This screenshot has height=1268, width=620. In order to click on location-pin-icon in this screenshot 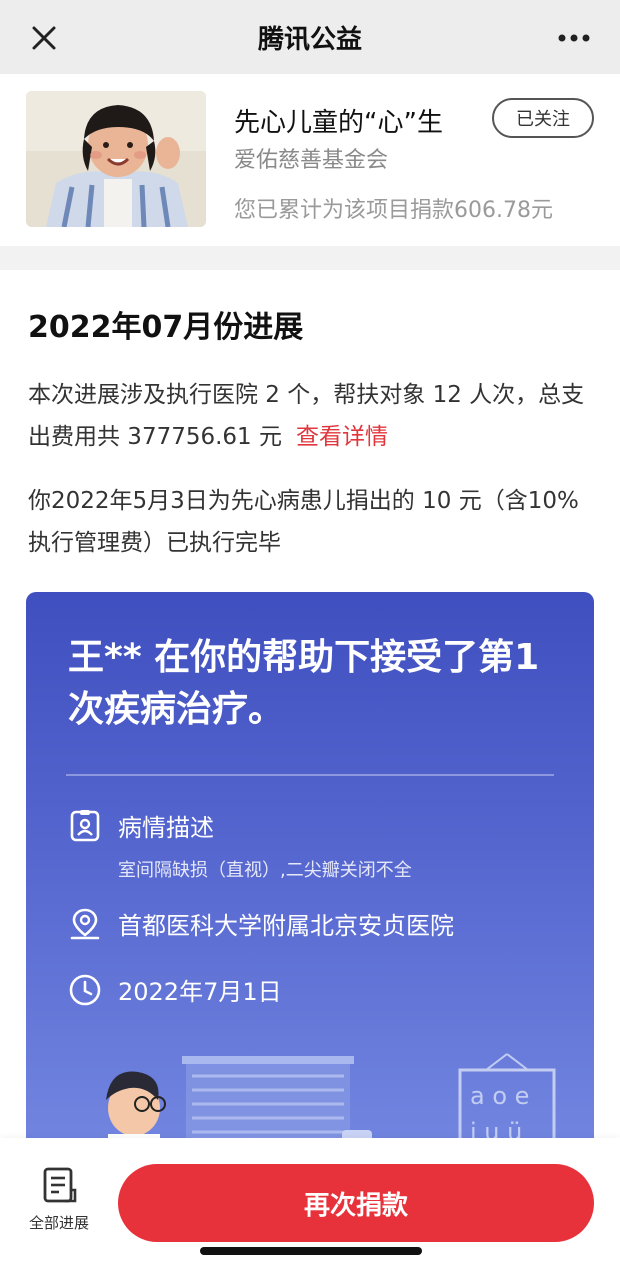, I will do `click(85, 923)`.